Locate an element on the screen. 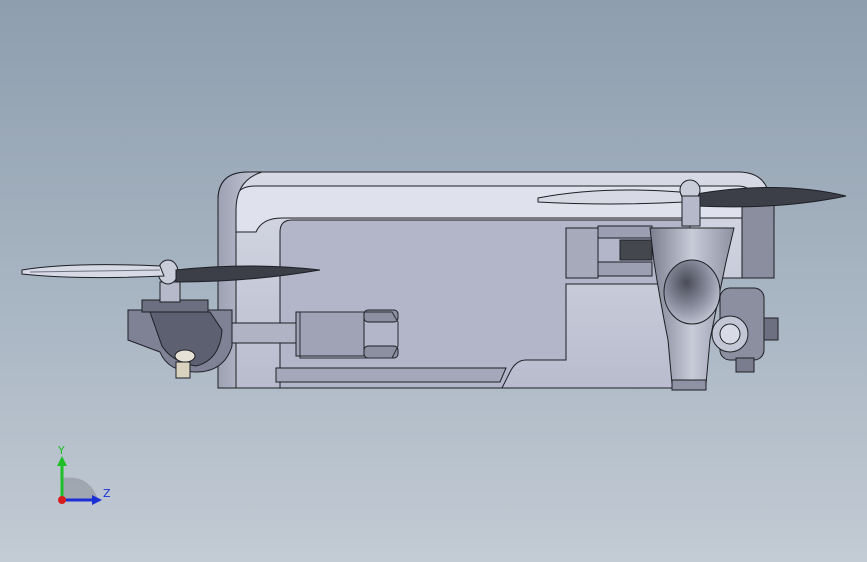 The image size is (867, 562). rear-bracket-mid is located at coordinates (625, 232).